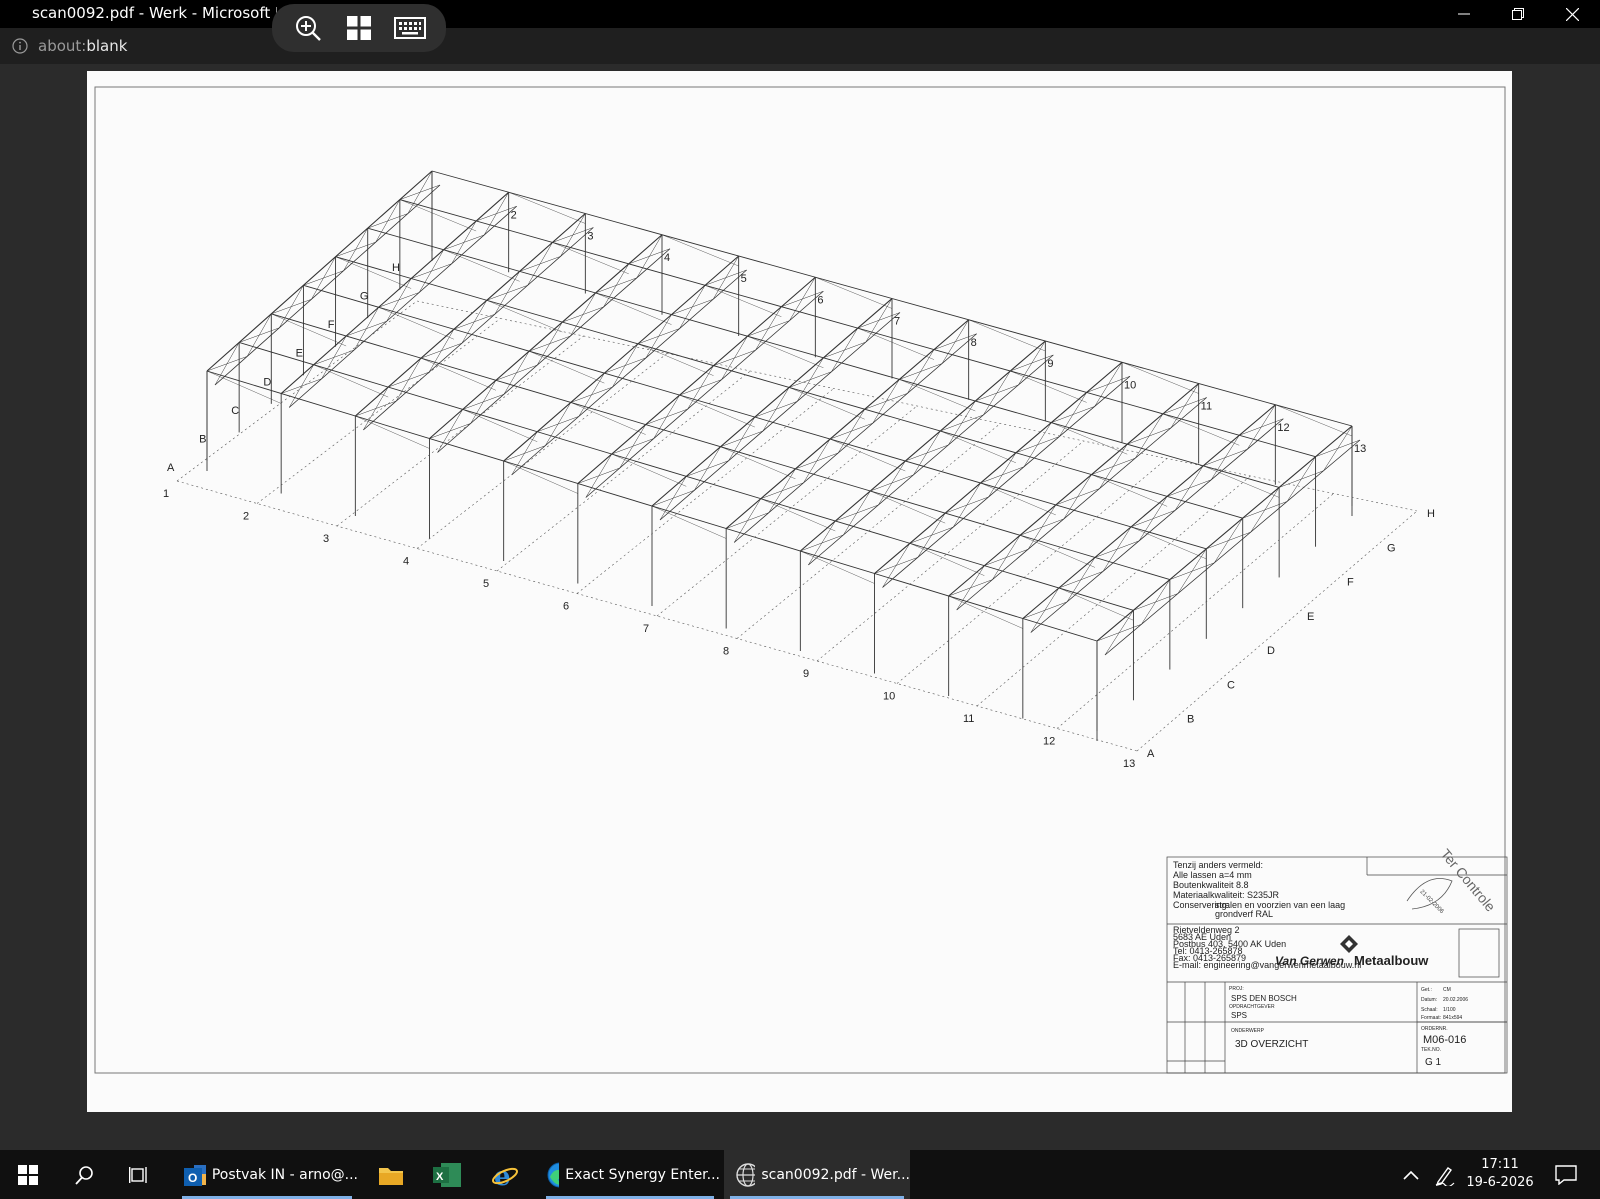  What do you see at coordinates (154, 13) in the screenshot?
I see `window-title: scan0092.pdf - Werk - Microsoft E` at bounding box center [154, 13].